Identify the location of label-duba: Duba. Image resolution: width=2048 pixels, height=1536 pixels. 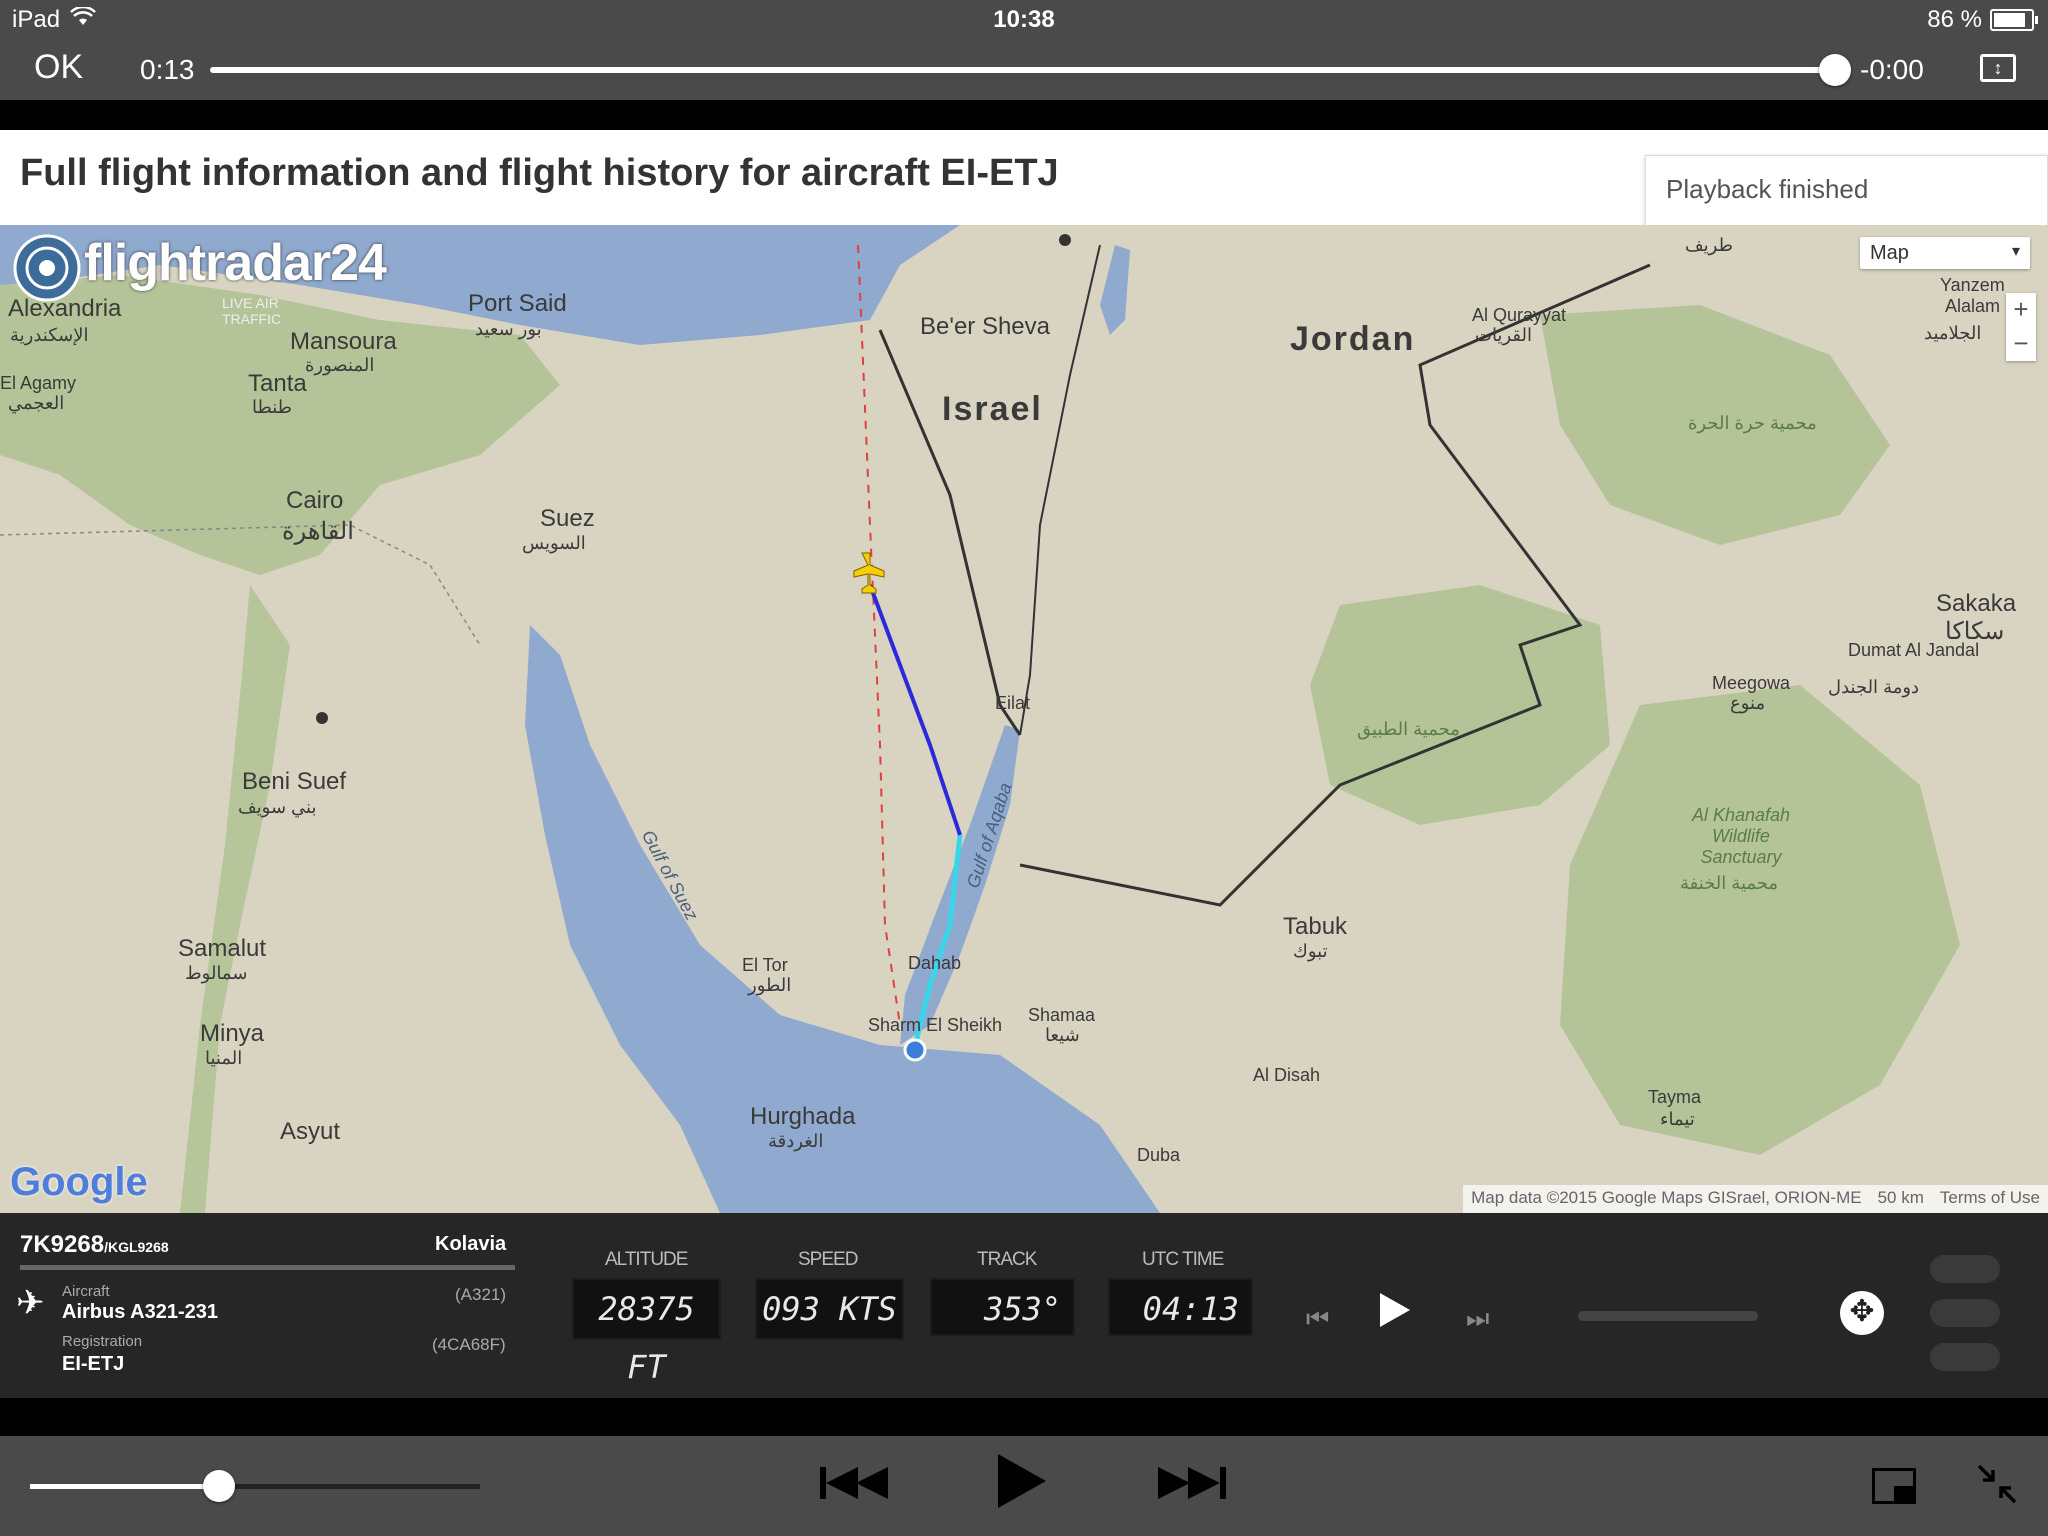
(1159, 1155).